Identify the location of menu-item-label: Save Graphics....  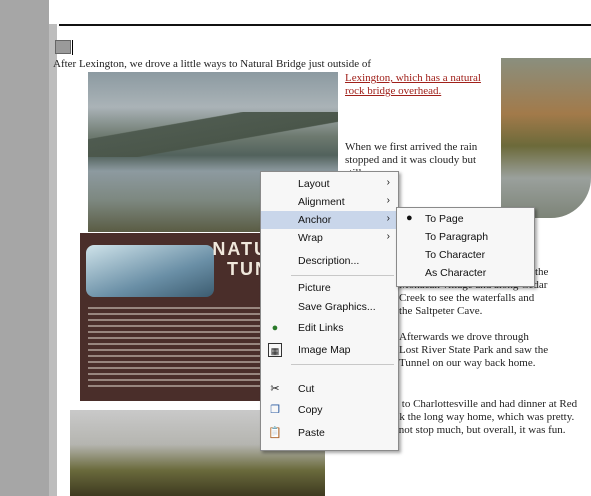
(337, 307).